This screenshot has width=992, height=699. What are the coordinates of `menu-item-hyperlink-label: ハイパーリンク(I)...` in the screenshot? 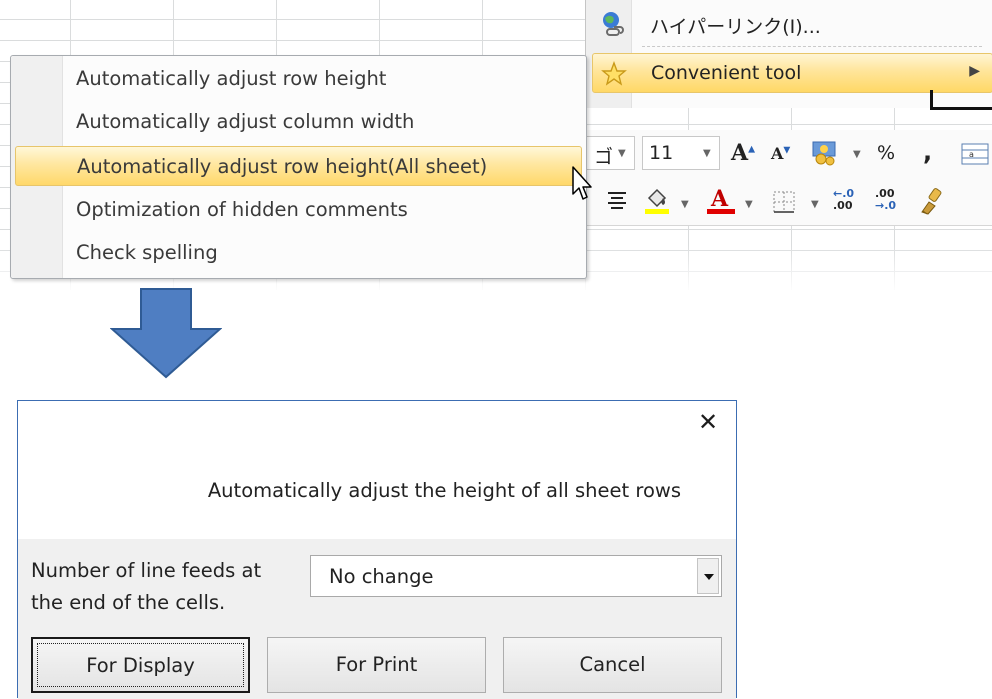 It's located at (735, 27).